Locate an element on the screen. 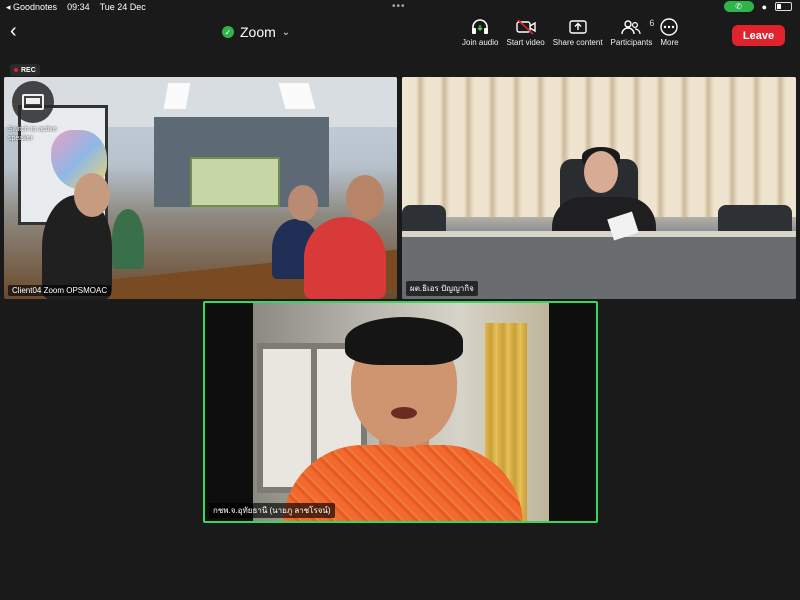 The width and height of the screenshot is (800, 600). participants-count-badge: 6 is located at coordinates (652, 23).